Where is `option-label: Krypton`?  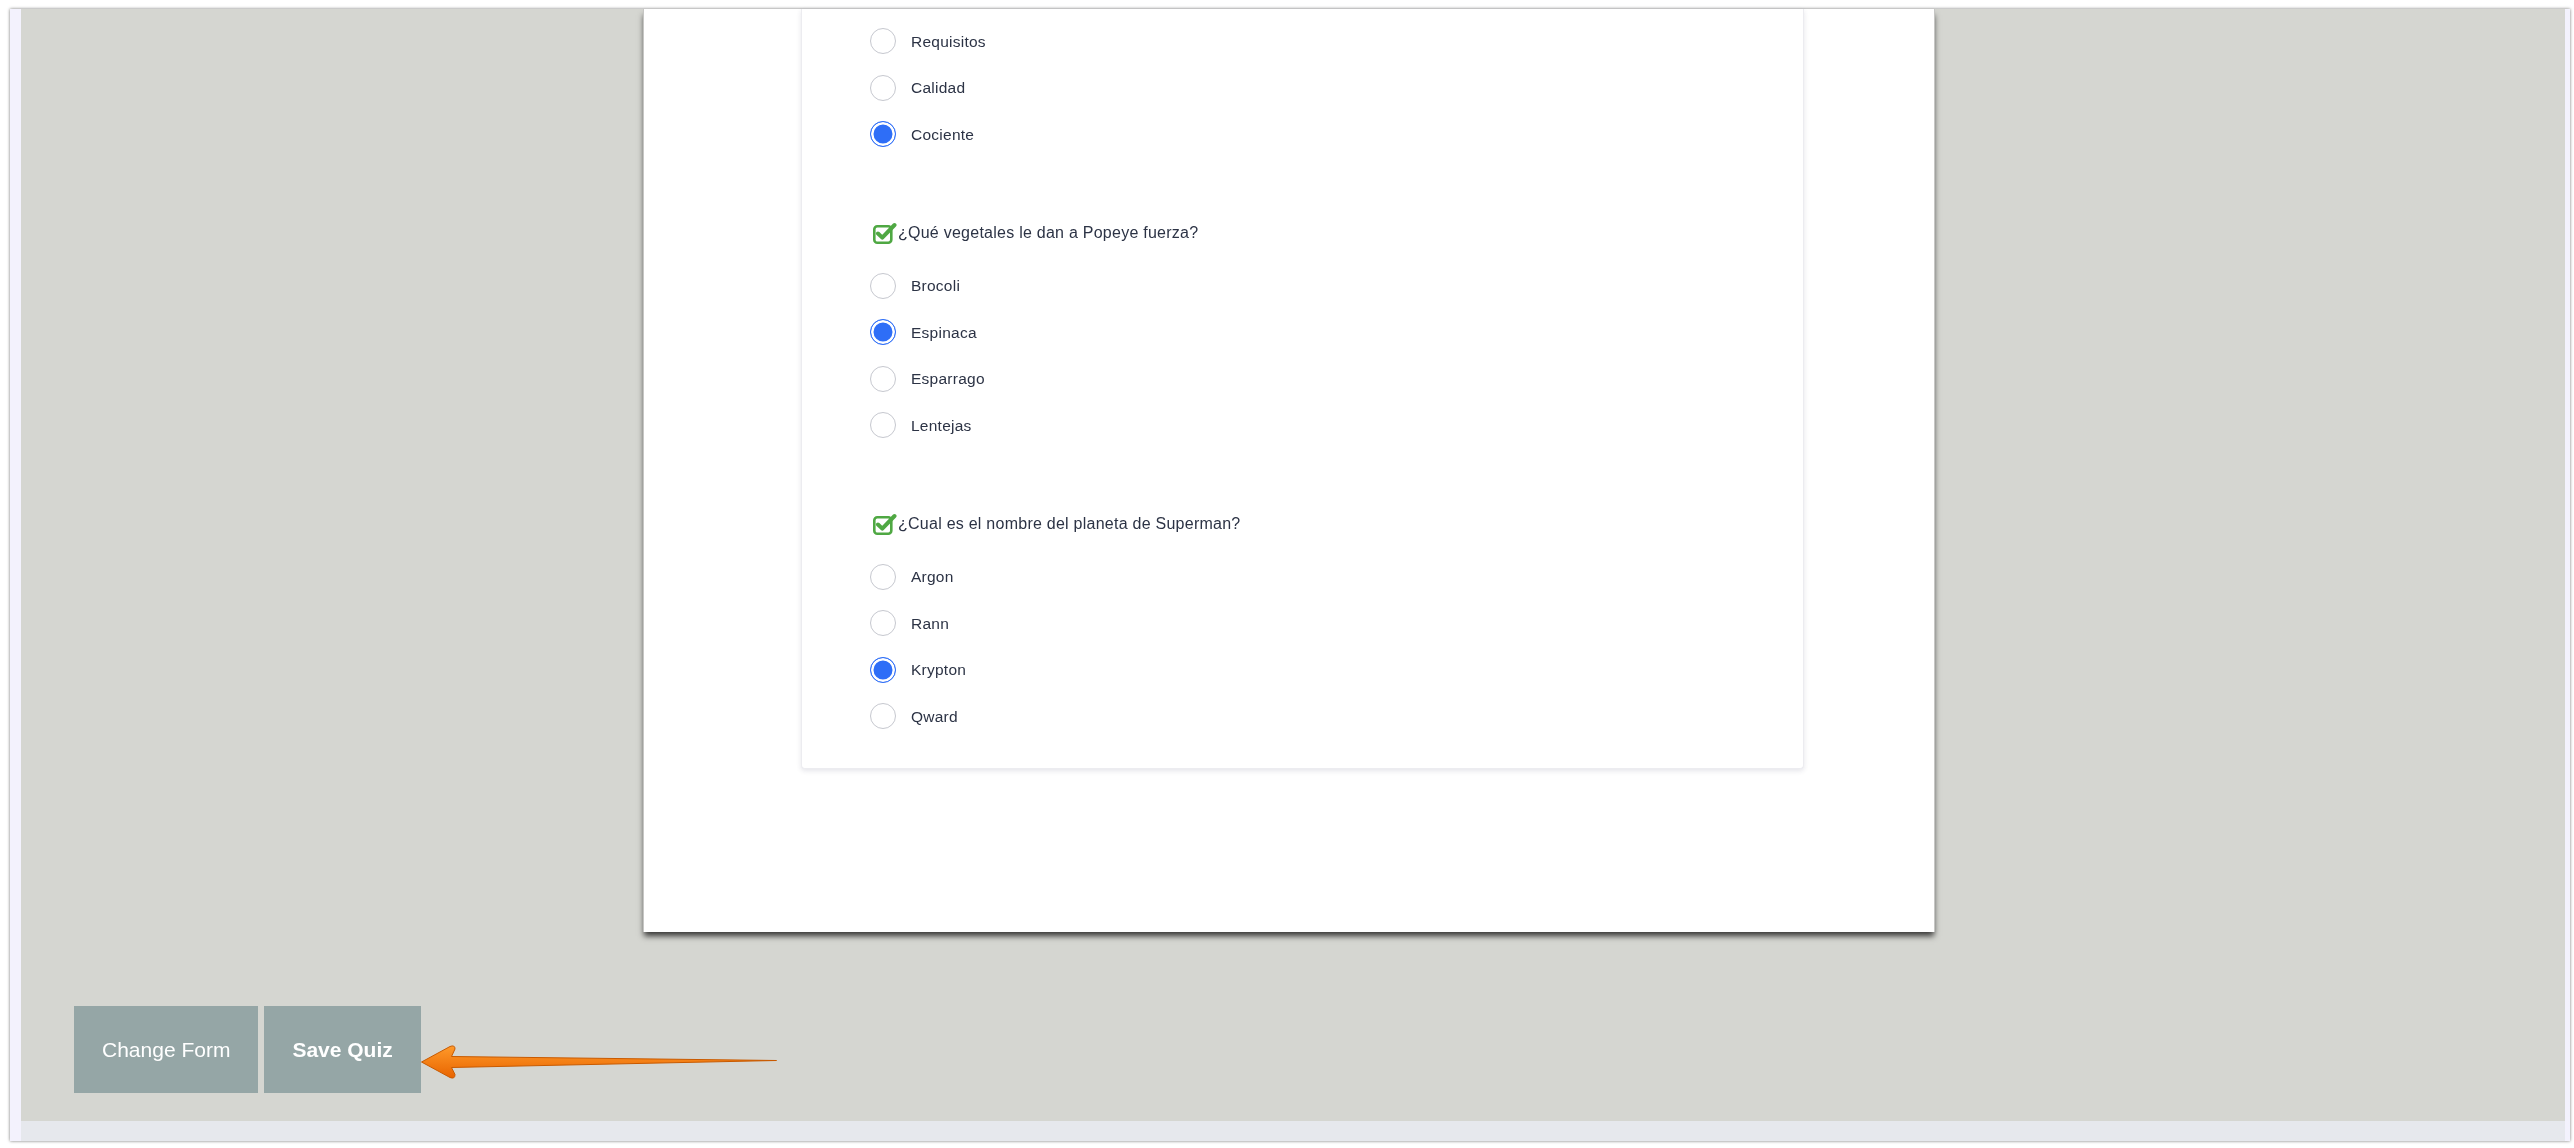
option-label: Krypton is located at coordinates (939, 670).